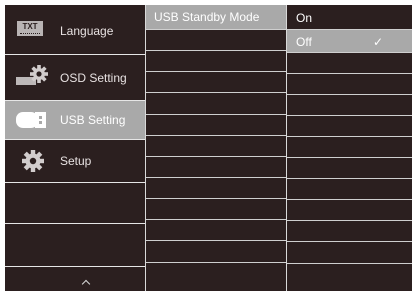 Image resolution: width=418 pixels, height=295 pixels. I want to click on menu-item-usb-setting: USB Setting, so click(75, 120).